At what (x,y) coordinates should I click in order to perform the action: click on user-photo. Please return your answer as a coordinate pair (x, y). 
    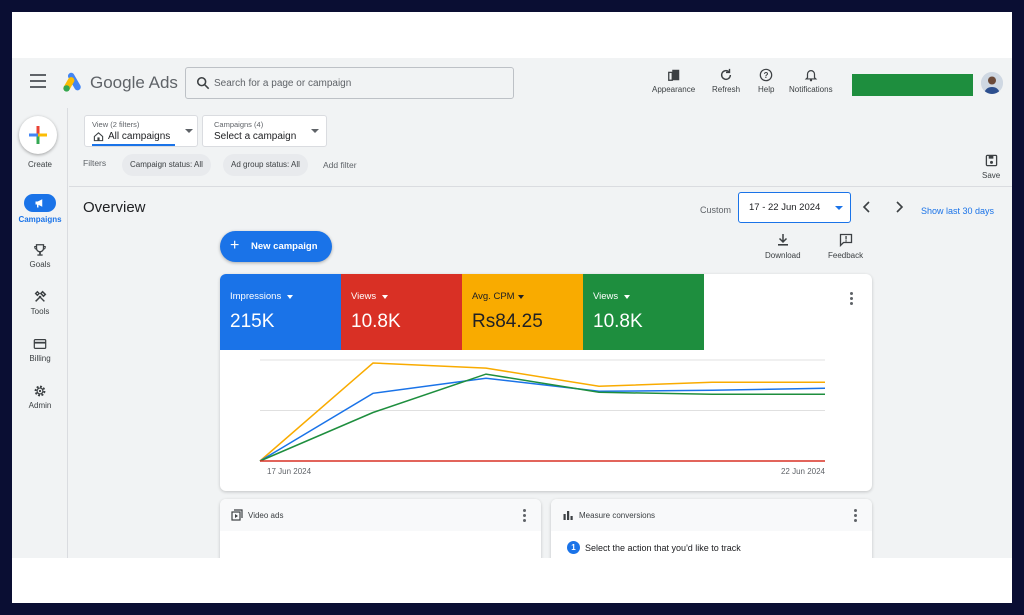
    Looking at the image, I should click on (992, 83).